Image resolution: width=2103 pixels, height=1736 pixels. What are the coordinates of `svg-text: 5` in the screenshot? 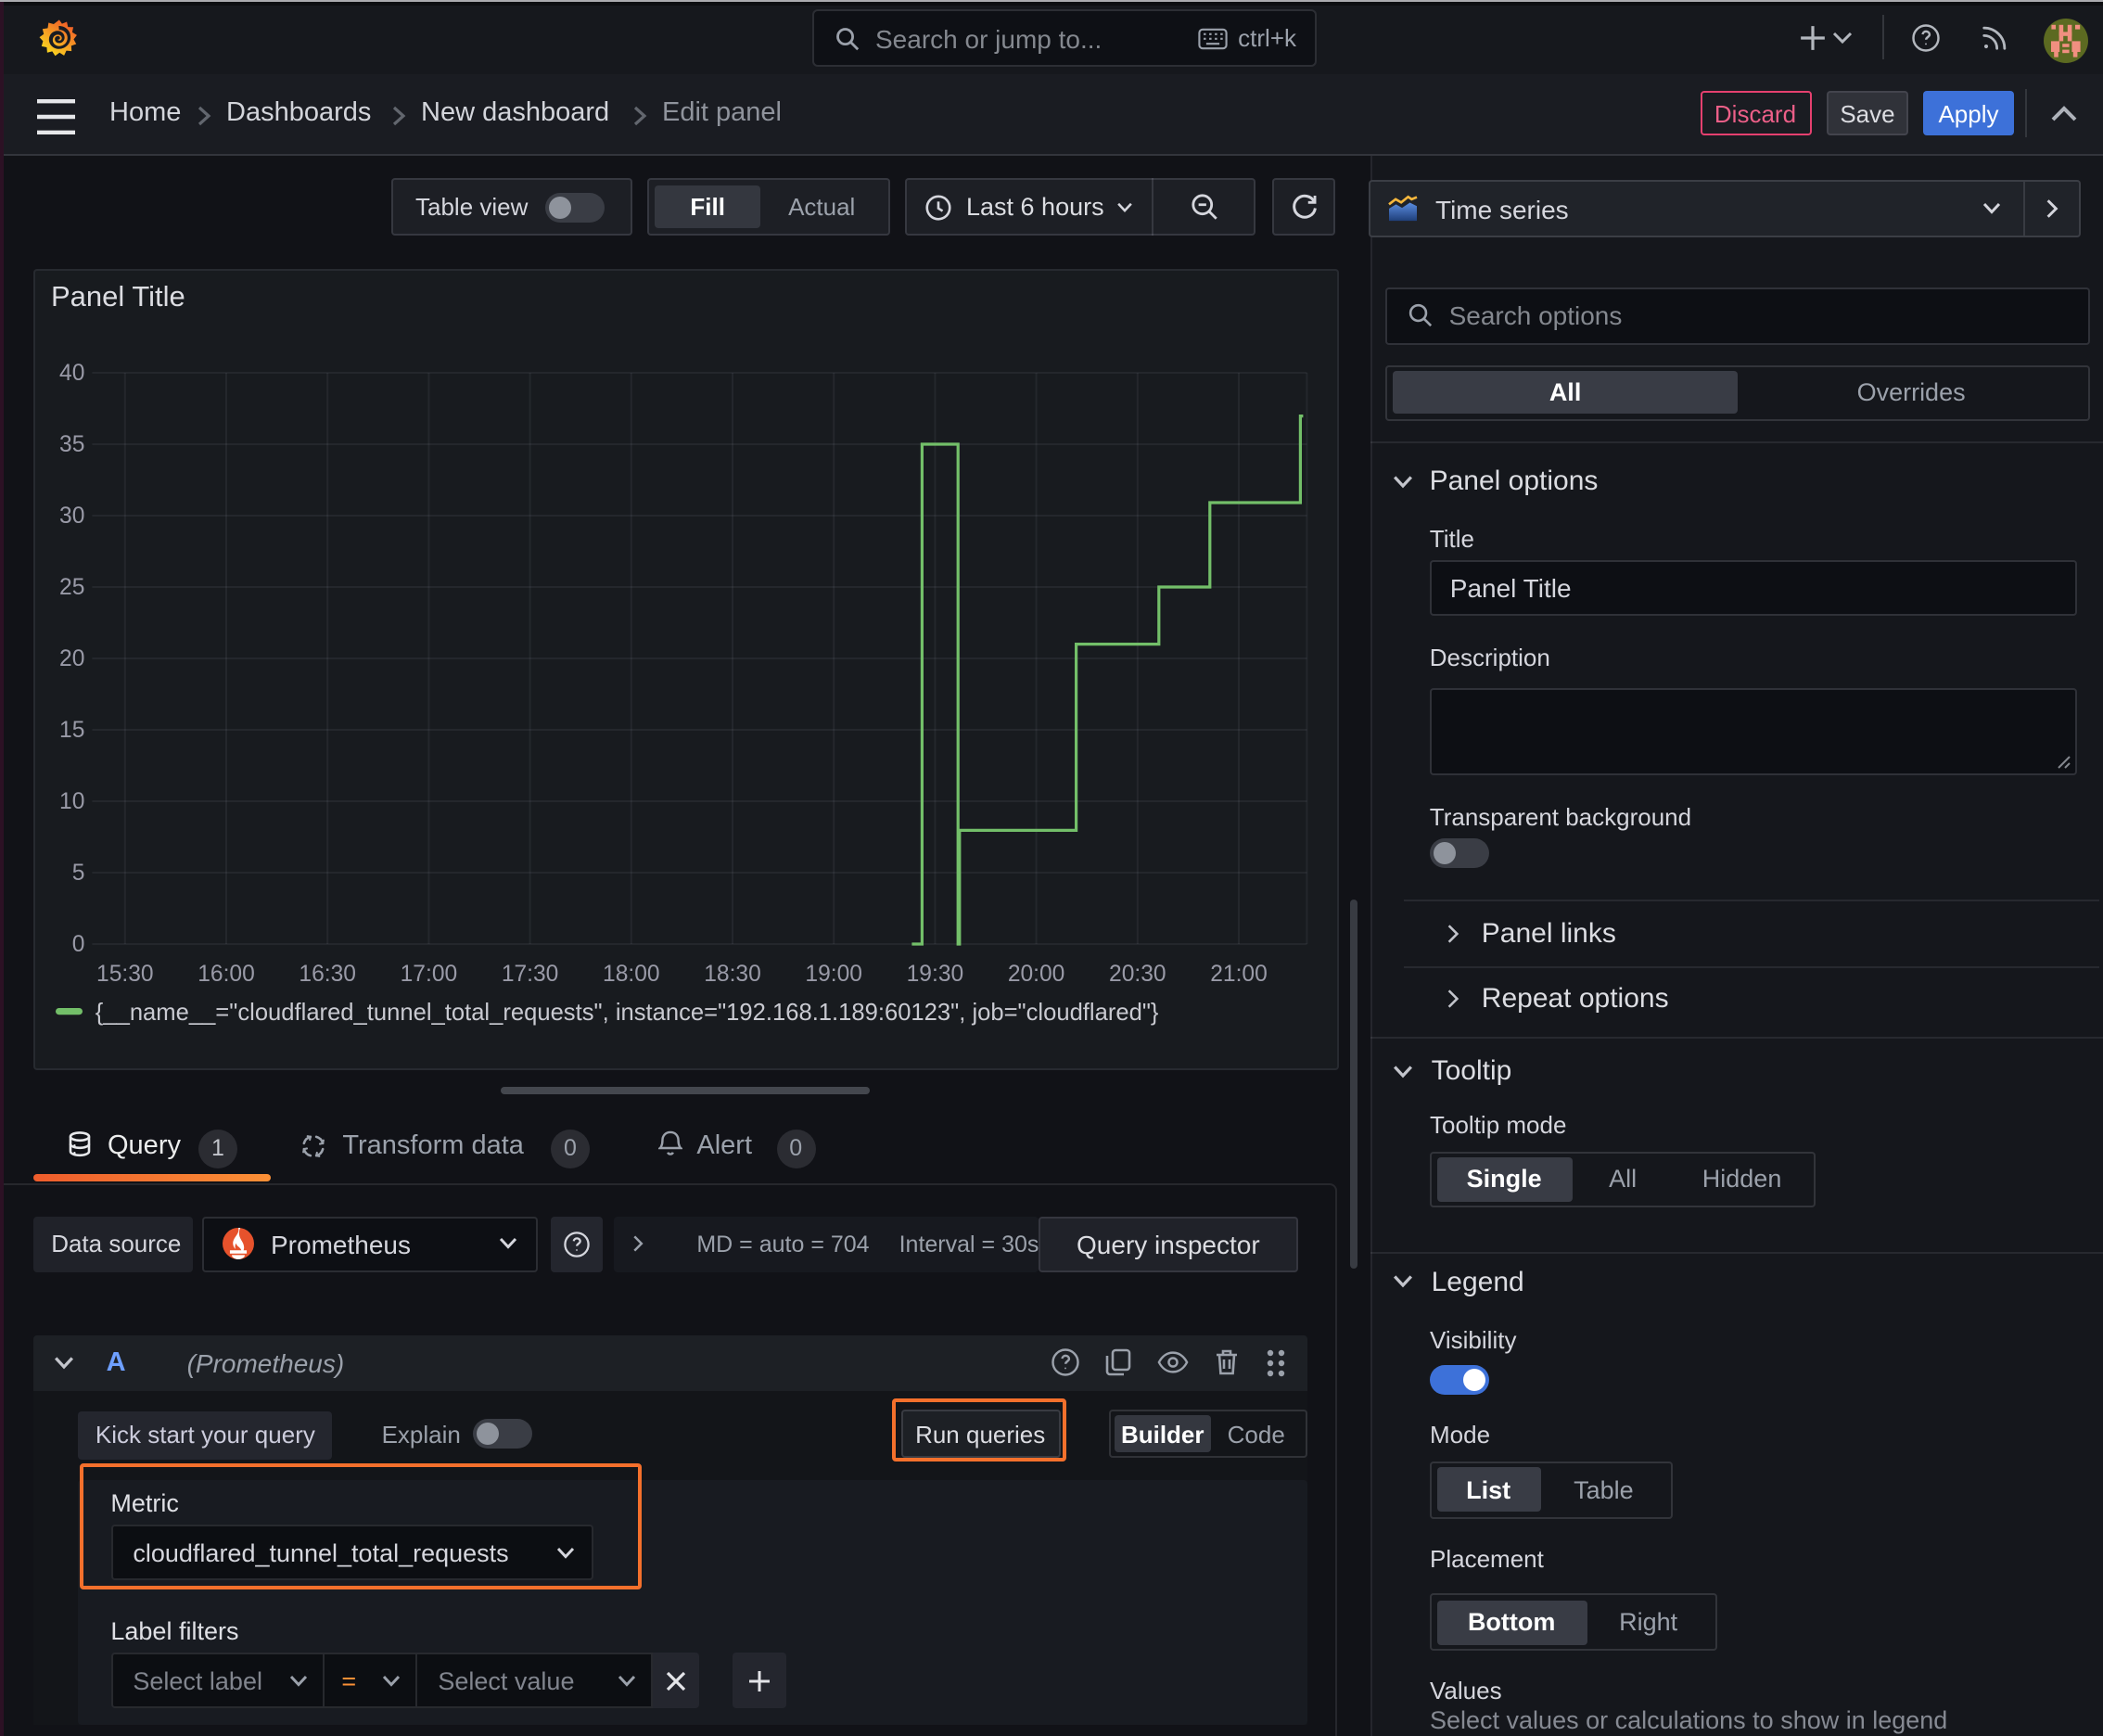 It's located at (78, 874).